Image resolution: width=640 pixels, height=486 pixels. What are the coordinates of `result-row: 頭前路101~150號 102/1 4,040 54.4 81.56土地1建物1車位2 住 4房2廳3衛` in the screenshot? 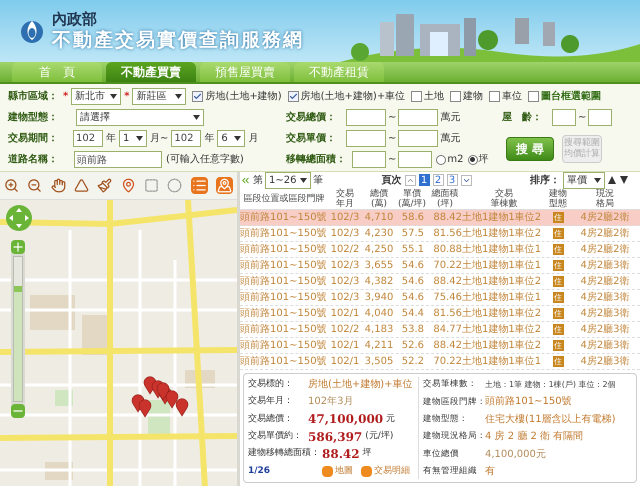 It's located at (440, 314).